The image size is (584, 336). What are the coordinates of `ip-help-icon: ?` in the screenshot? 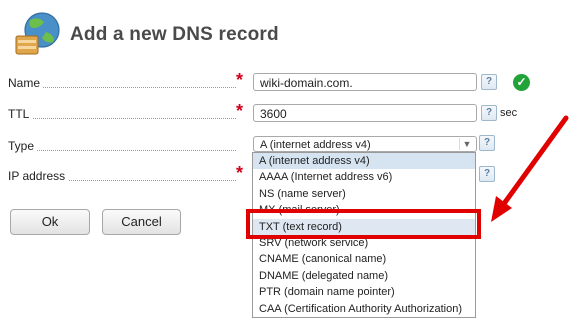 It's located at (487, 174).